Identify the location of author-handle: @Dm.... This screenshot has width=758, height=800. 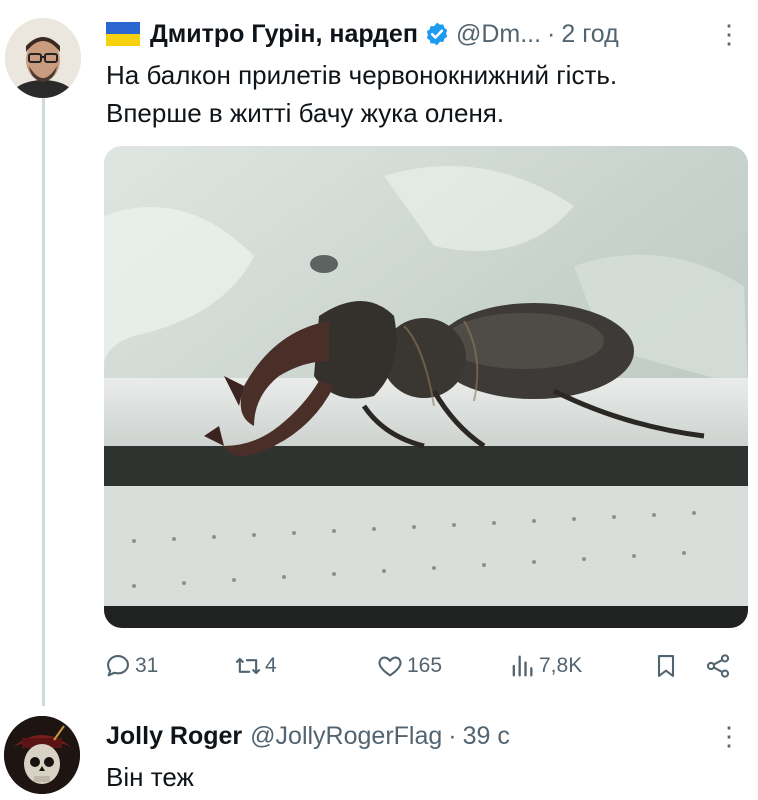
(498, 34).